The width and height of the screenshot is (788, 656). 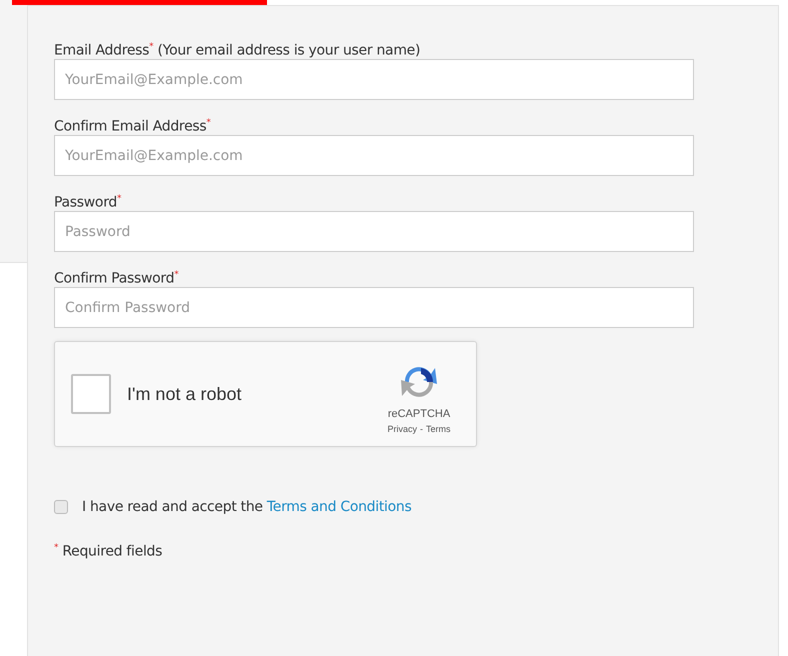 What do you see at coordinates (402, 429) in the screenshot?
I see `privacy-link: Privacy` at bounding box center [402, 429].